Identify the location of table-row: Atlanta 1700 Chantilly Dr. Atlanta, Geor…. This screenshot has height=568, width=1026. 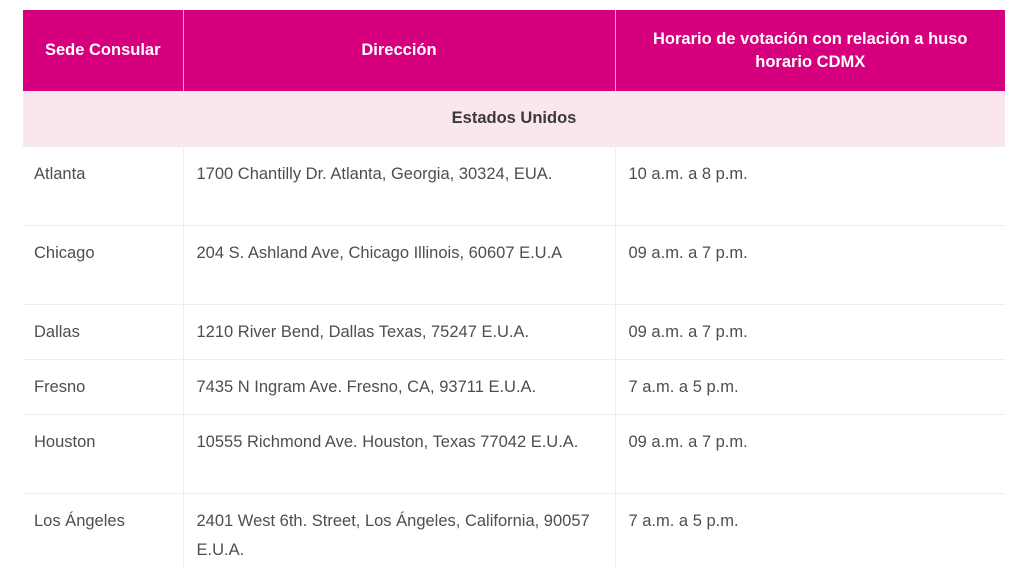
(514, 185).